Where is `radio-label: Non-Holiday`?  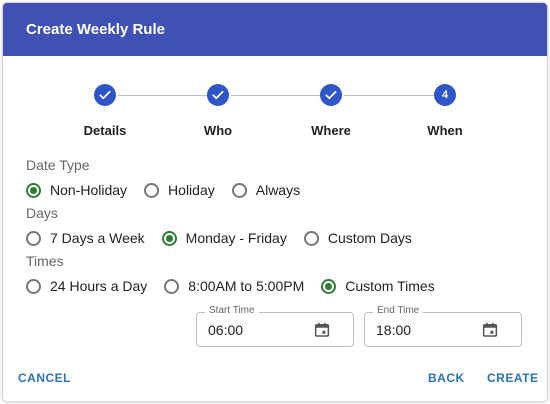 radio-label: Non-Holiday is located at coordinates (89, 190).